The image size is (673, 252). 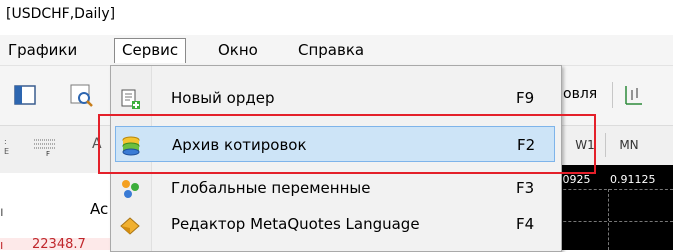 I want to click on menu-help: Справка, so click(x=331, y=50).